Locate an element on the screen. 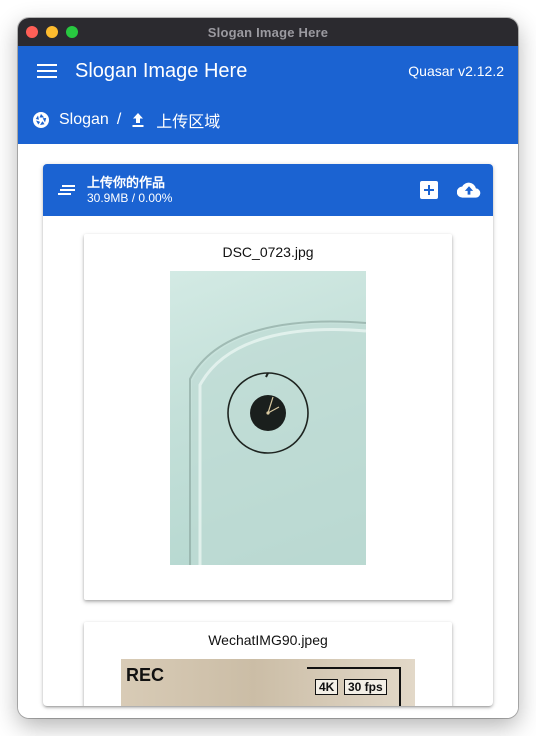 The height and width of the screenshot is (736, 536). toolbar: Slogan Image Here Quasar v2.12.2 is located at coordinates (268, 71).